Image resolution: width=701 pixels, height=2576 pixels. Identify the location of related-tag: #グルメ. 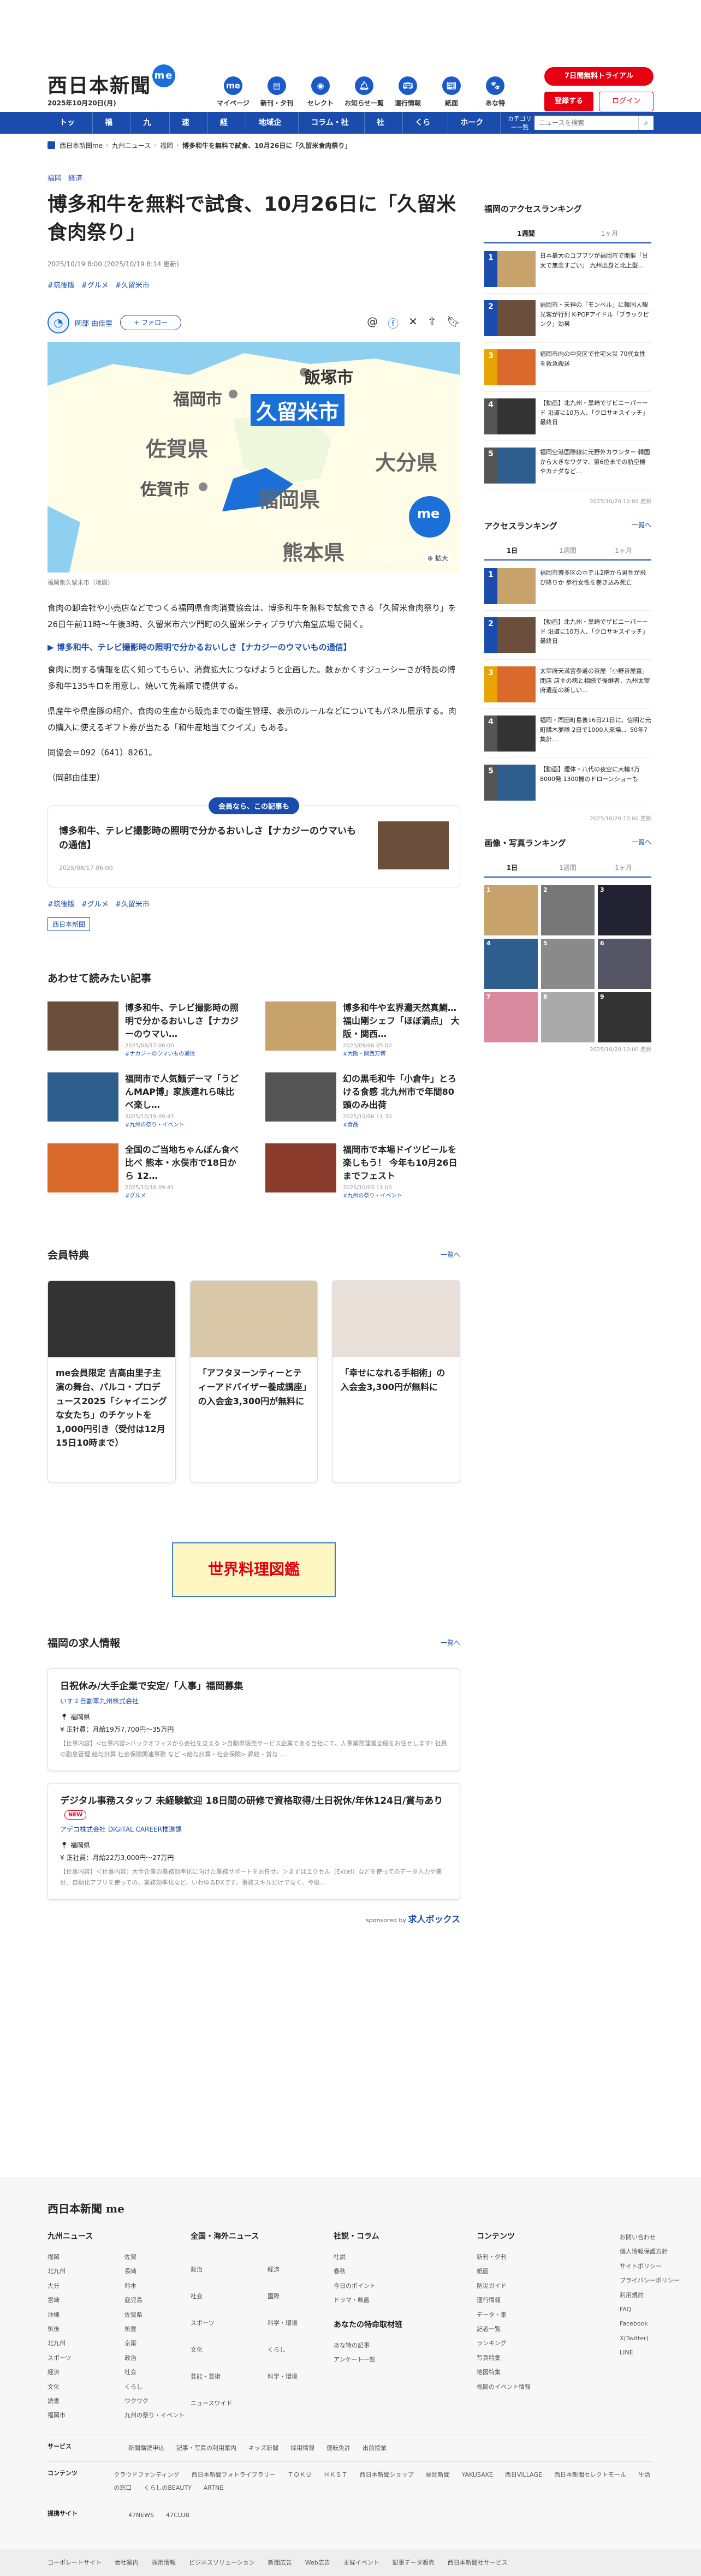
(183, 1195).